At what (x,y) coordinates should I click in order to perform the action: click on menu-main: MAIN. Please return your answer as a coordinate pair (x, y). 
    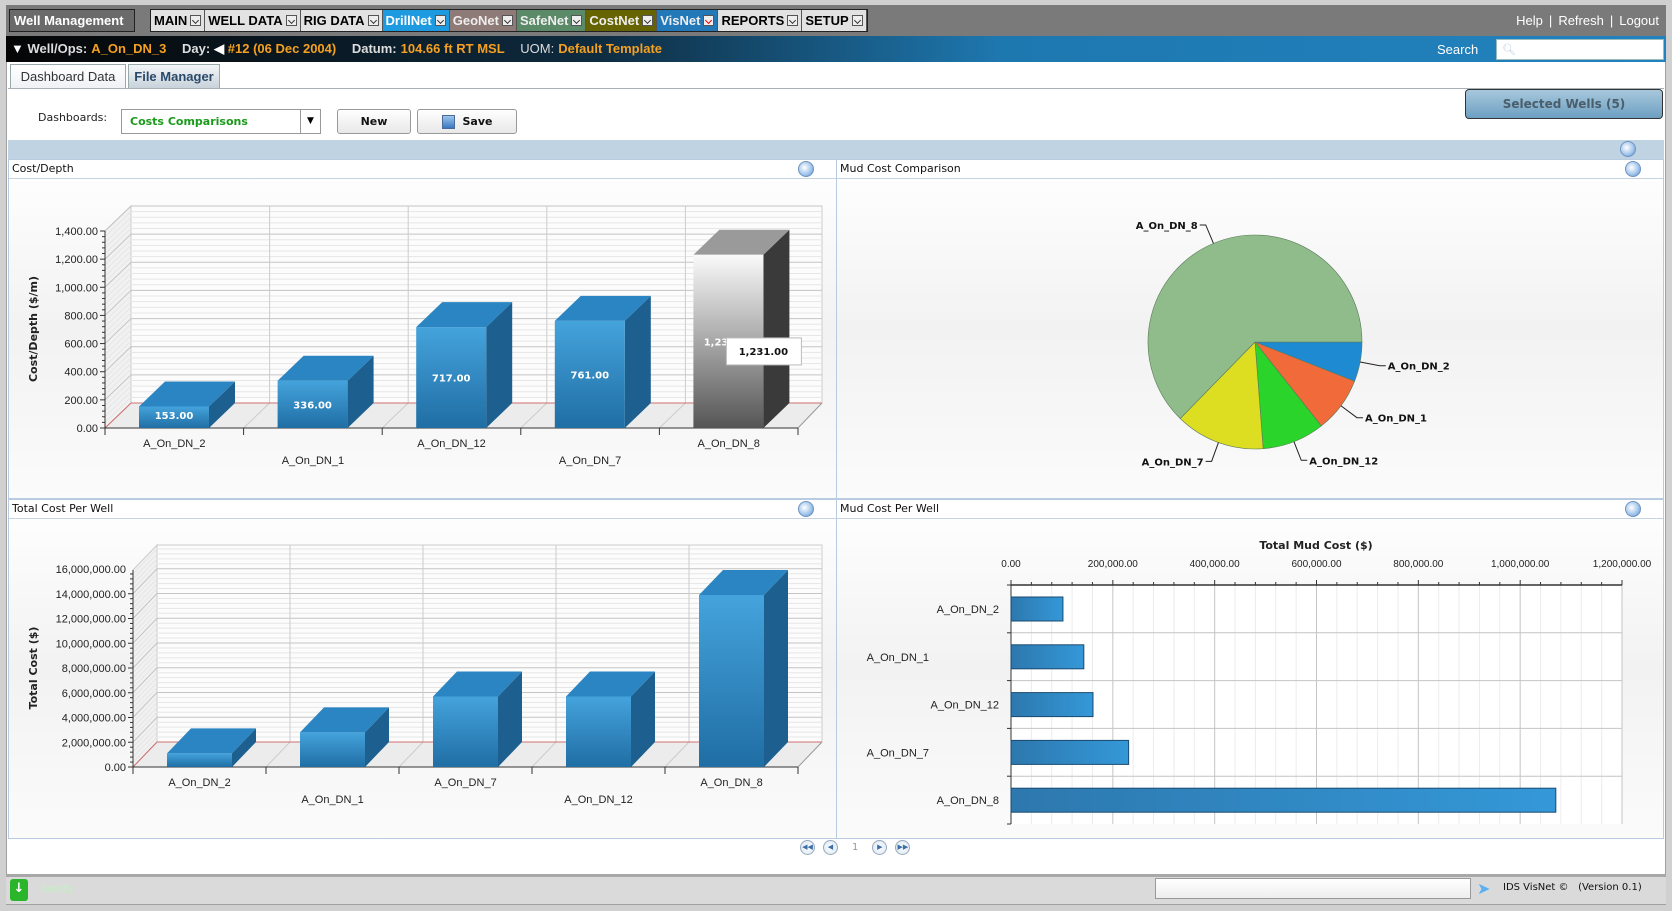
    Looking at the image, I should click on (178, 20).